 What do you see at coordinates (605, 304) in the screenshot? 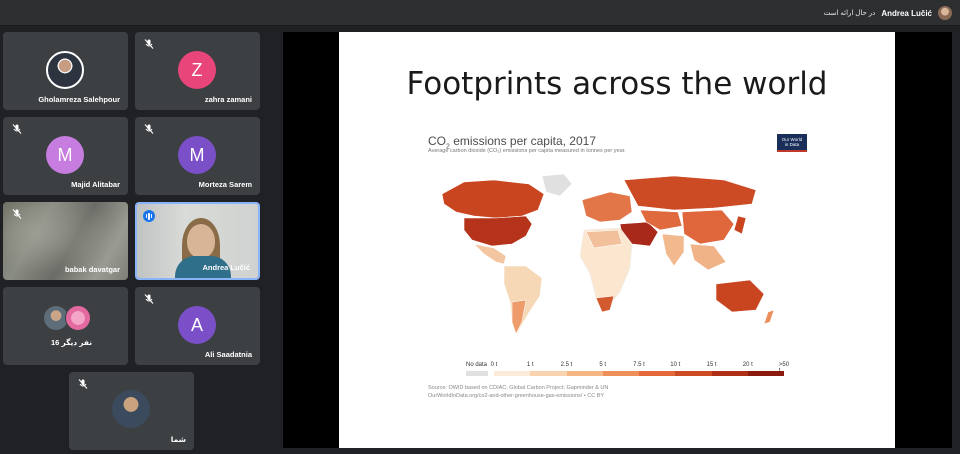
I see `map-region-south-africa` at bounding box center [605, 304].